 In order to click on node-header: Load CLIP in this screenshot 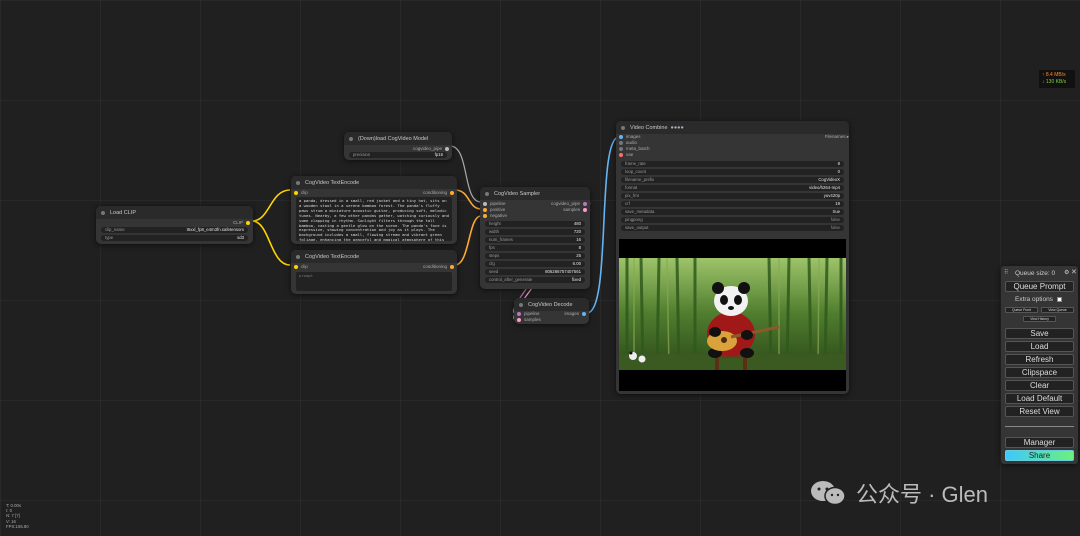, I will do `click(174, 212)`.